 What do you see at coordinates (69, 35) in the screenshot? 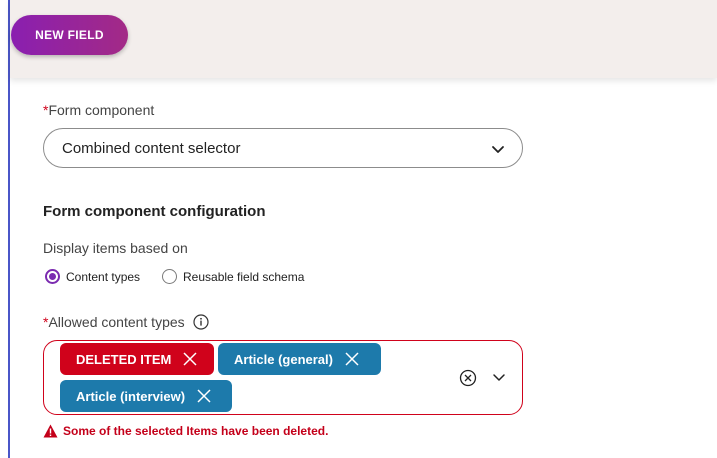
I see `new-field-button: NEW FIELD` at bounding box center [69, 35].